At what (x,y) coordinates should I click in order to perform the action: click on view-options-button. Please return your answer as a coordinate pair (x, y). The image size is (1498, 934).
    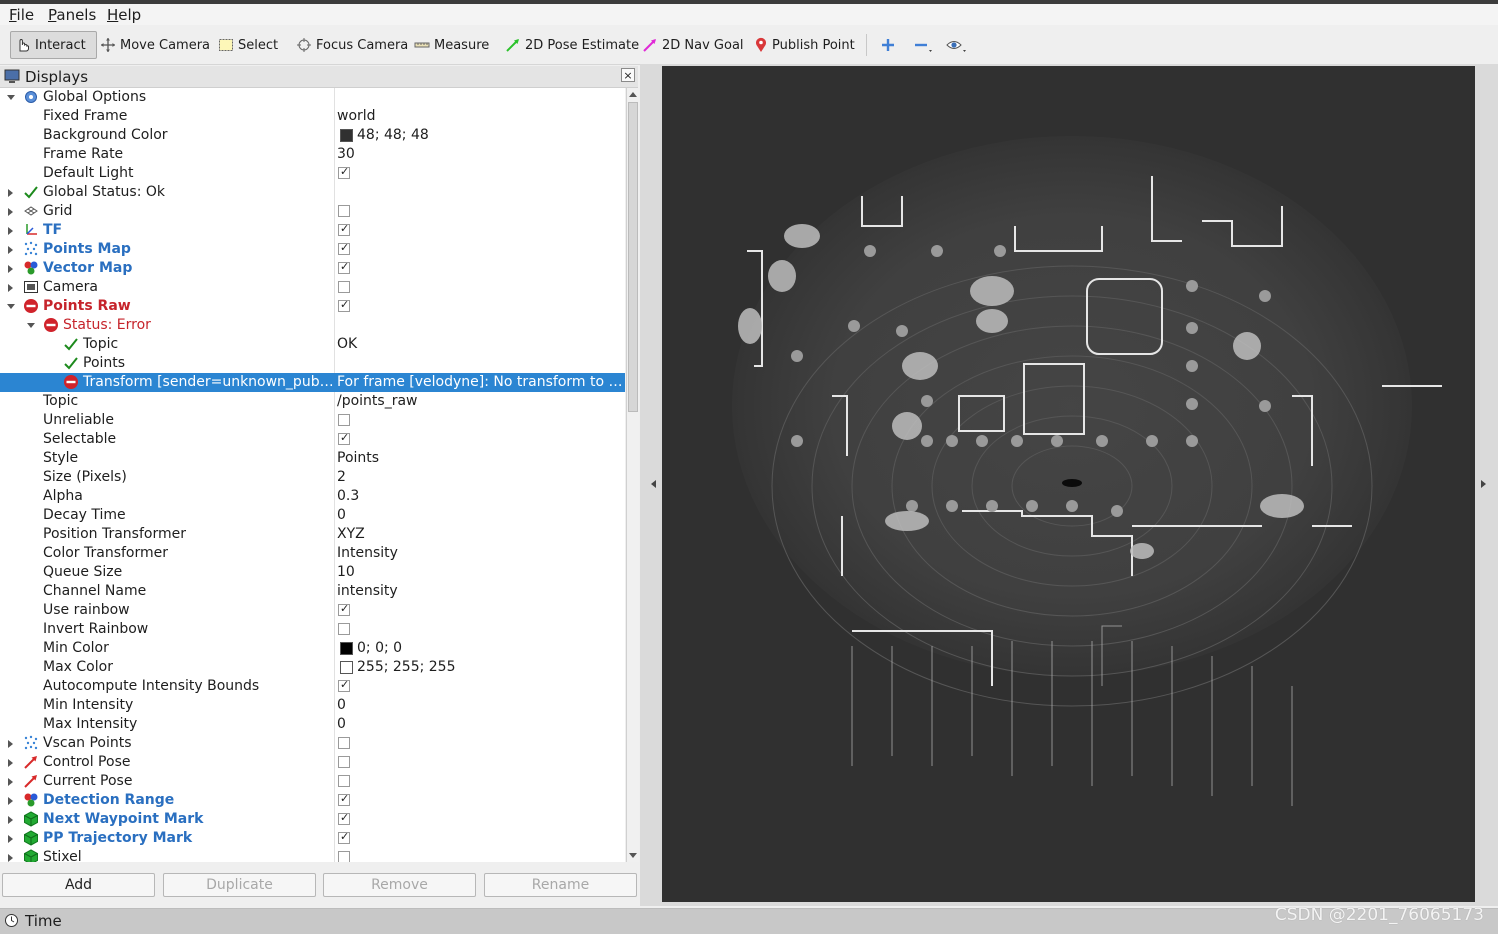
    Looking at the image, I should click on (957, 45).